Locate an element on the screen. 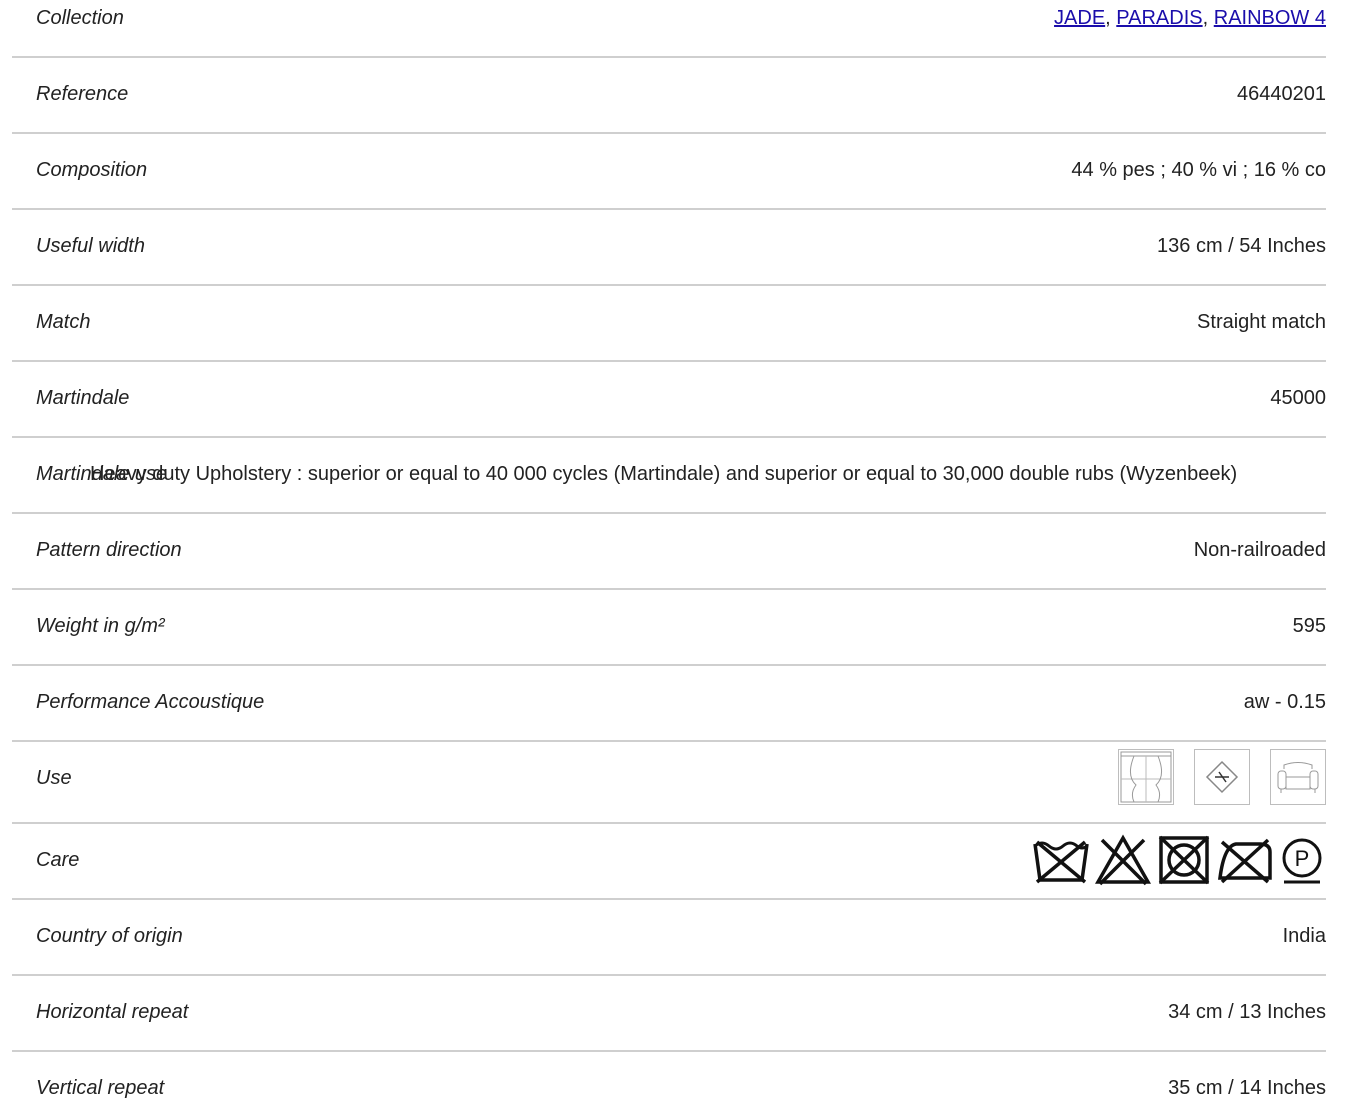 The height and width of the screenshot is (1120, 1346). care-label: Care is located at coordinates (58, 860).